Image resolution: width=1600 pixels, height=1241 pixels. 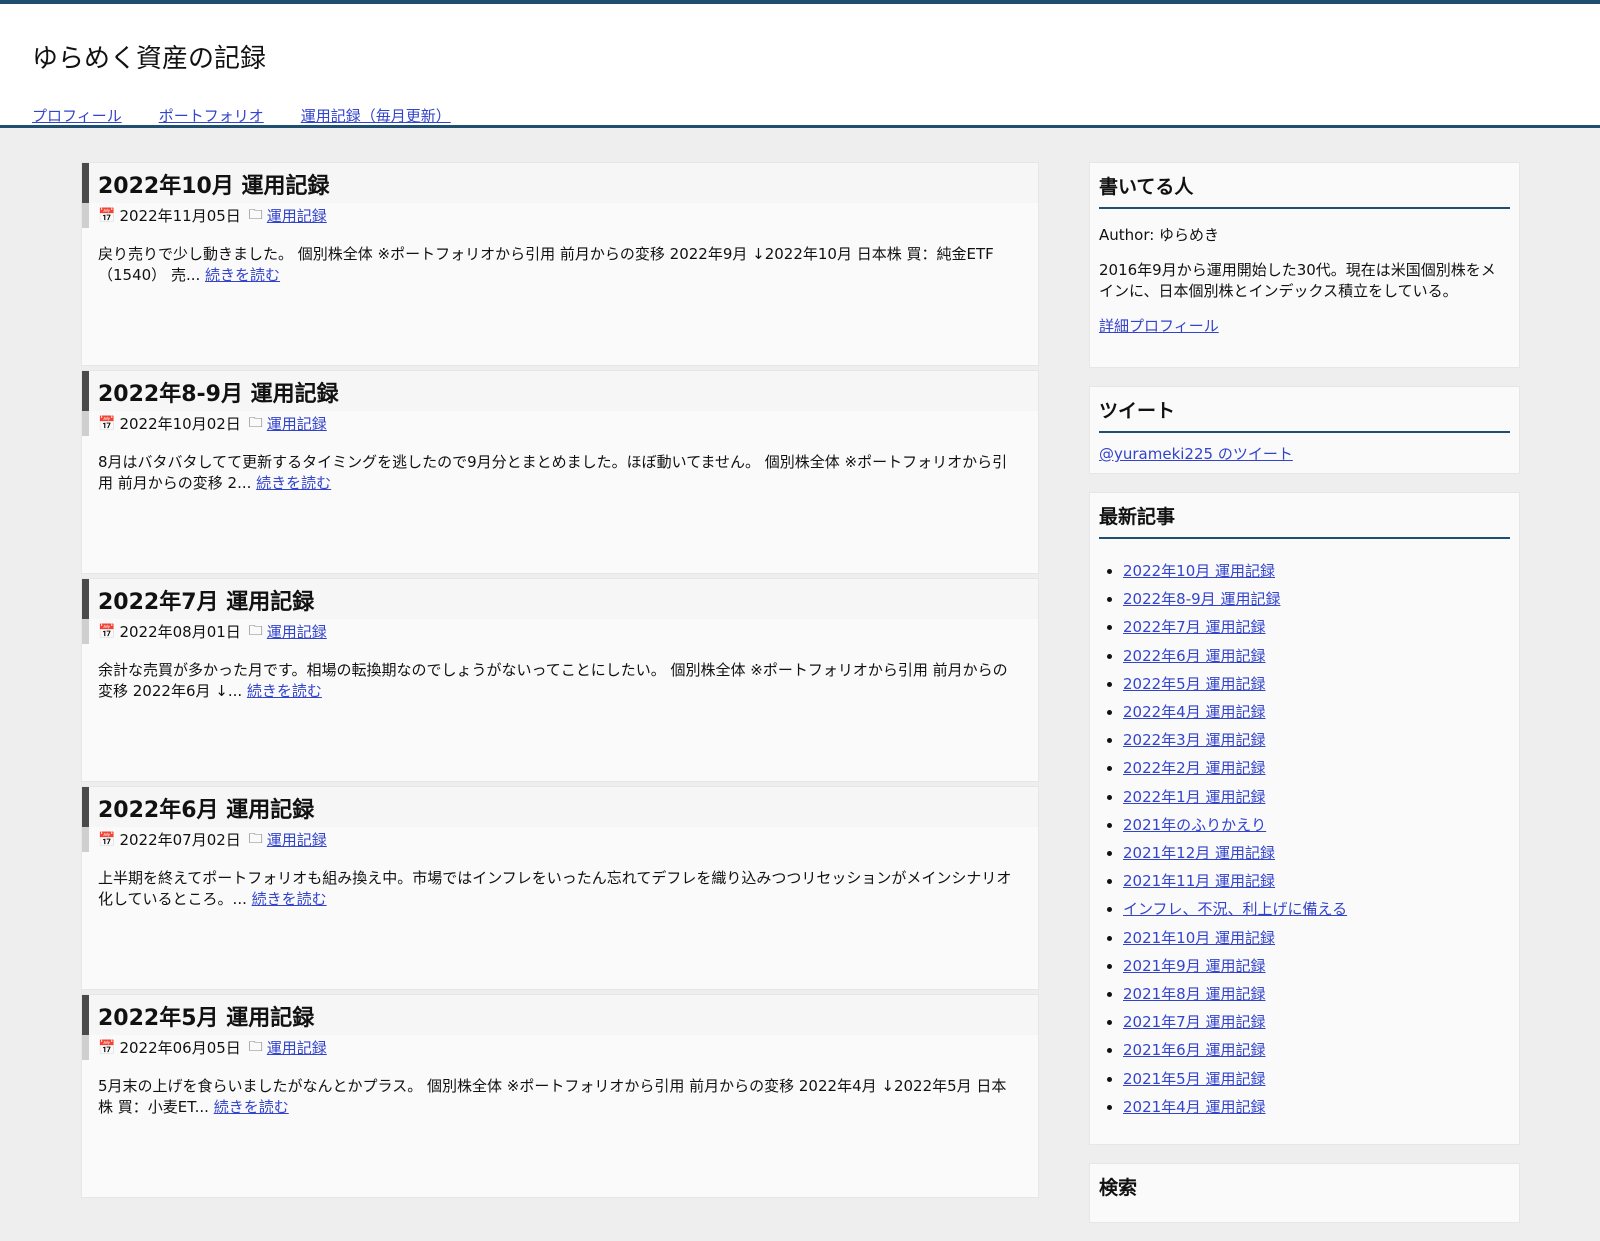 I want to click on recent-post-link: 2021年6月 運用記録, so click(x=1194, y=1050).